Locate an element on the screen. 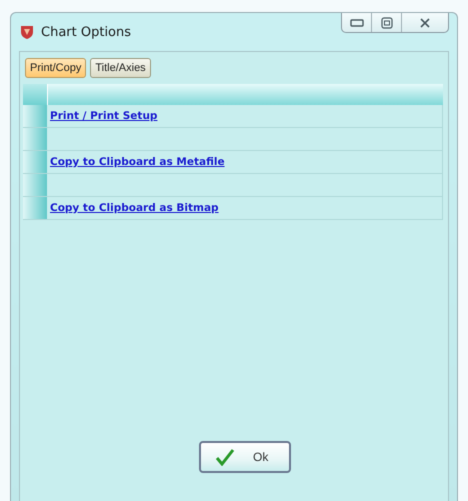  checkmark-icon is located at coordinates (225, 457).